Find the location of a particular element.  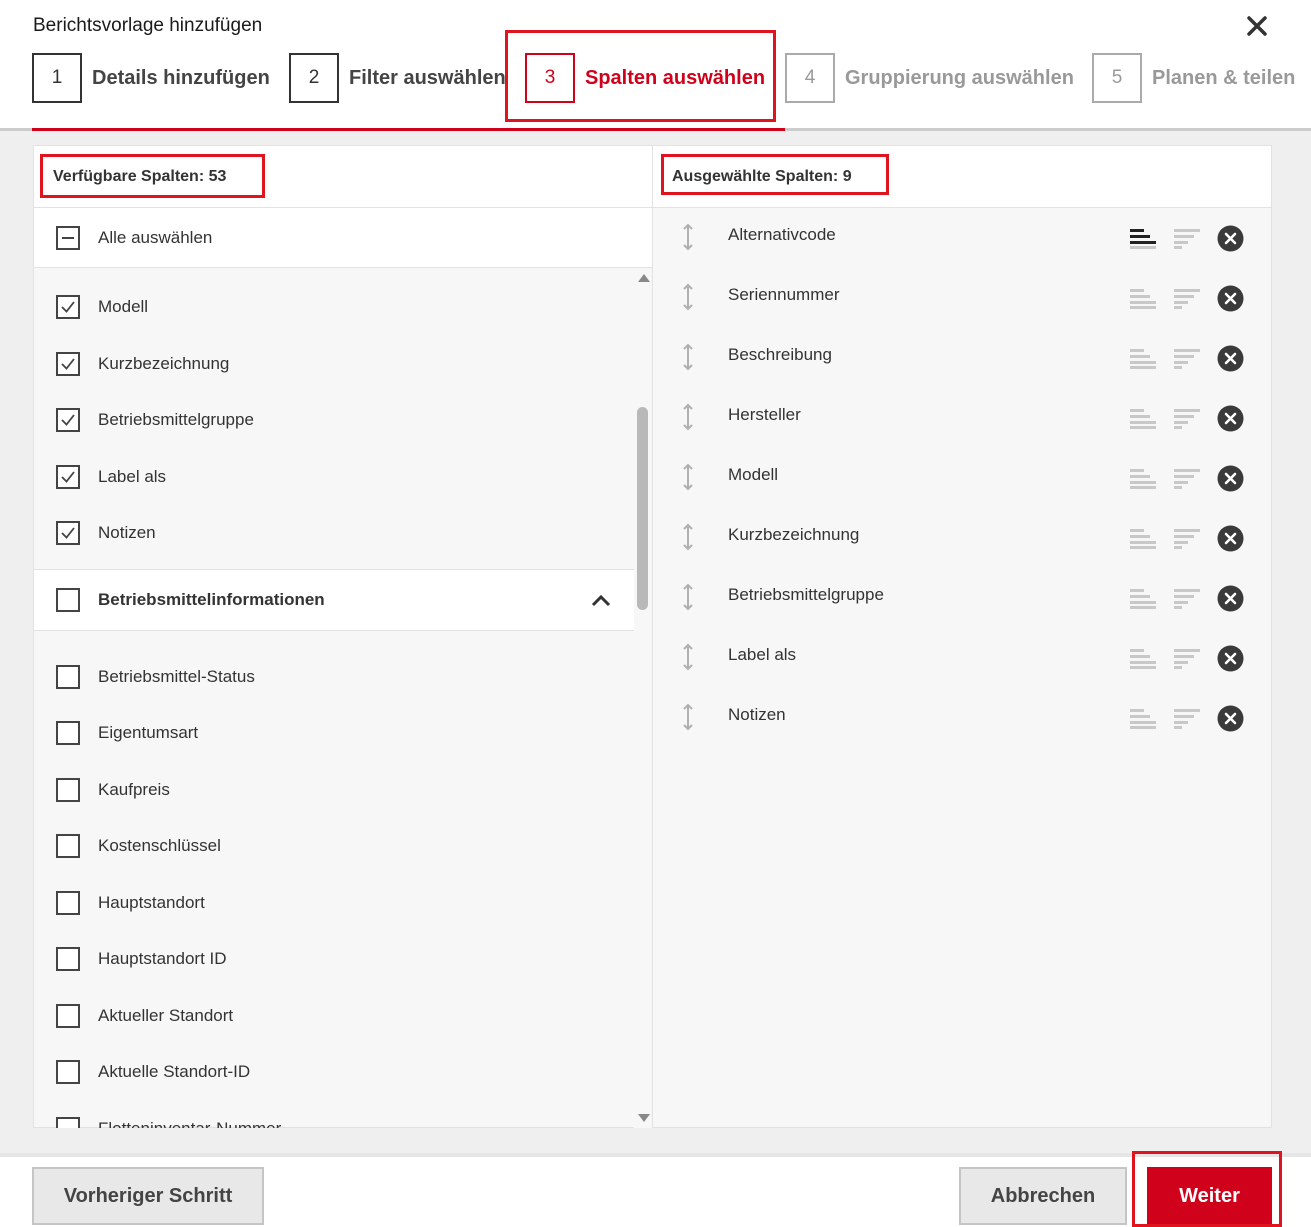

step-3: 3 Spalten auswählen is located at coordinates (645, 78).